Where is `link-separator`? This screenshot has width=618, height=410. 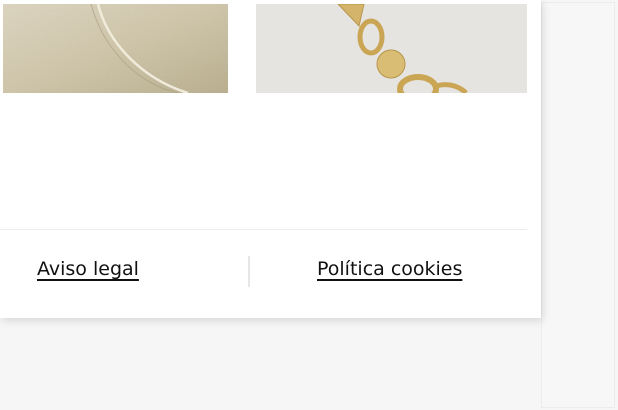
link-separator is located at coordinates (249, 271).